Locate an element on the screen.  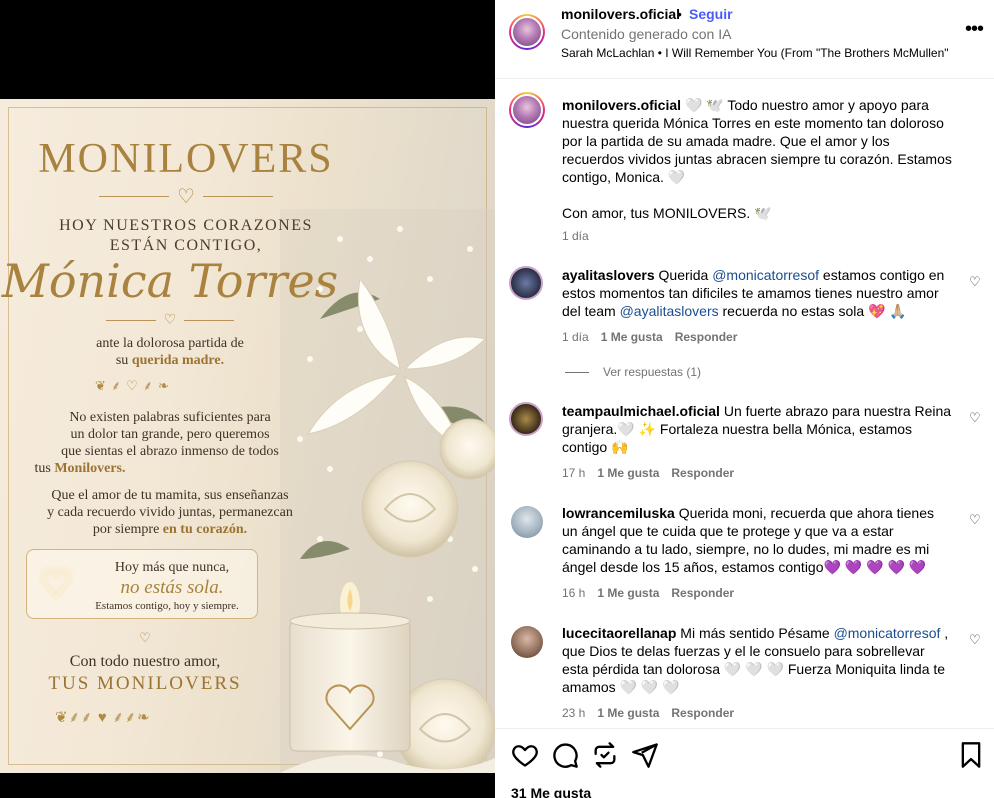
view-replies-label: Ver respuestas (1) is located at coordinates (652, 372).